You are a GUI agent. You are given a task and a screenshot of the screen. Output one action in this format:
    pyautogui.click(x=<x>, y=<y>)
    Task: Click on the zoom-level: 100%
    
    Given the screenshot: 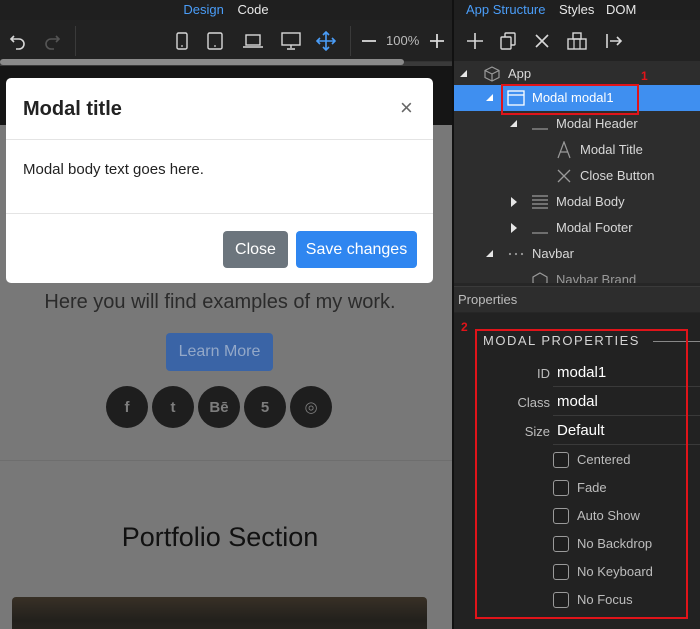 What is the action you would take?
    pyautogui.click(x=403, y=40)
    